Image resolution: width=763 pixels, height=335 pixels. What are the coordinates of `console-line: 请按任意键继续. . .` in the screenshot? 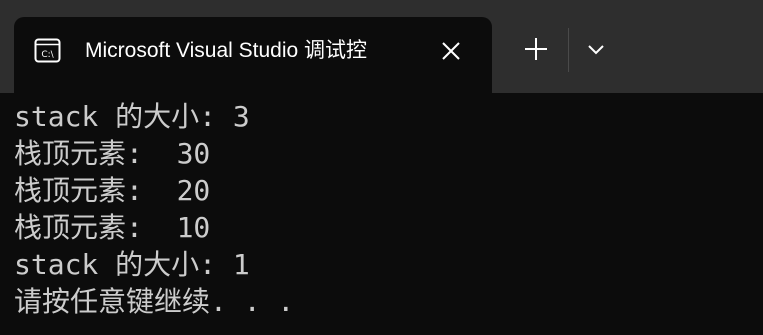 It's located at (154, 301).